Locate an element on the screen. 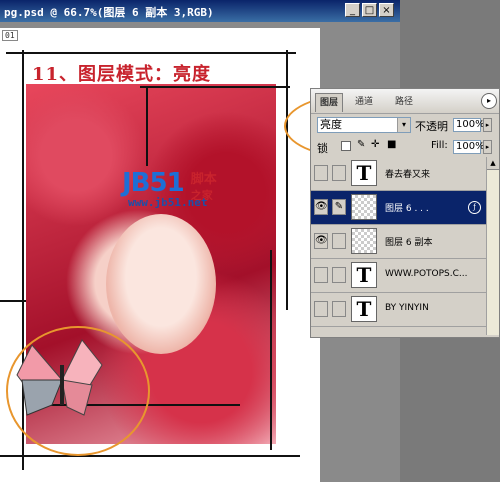 The image size is (500, 482). blend-row: 亮度 ▾ 不透明 100% ▸ is located at coordinates (405, 125).